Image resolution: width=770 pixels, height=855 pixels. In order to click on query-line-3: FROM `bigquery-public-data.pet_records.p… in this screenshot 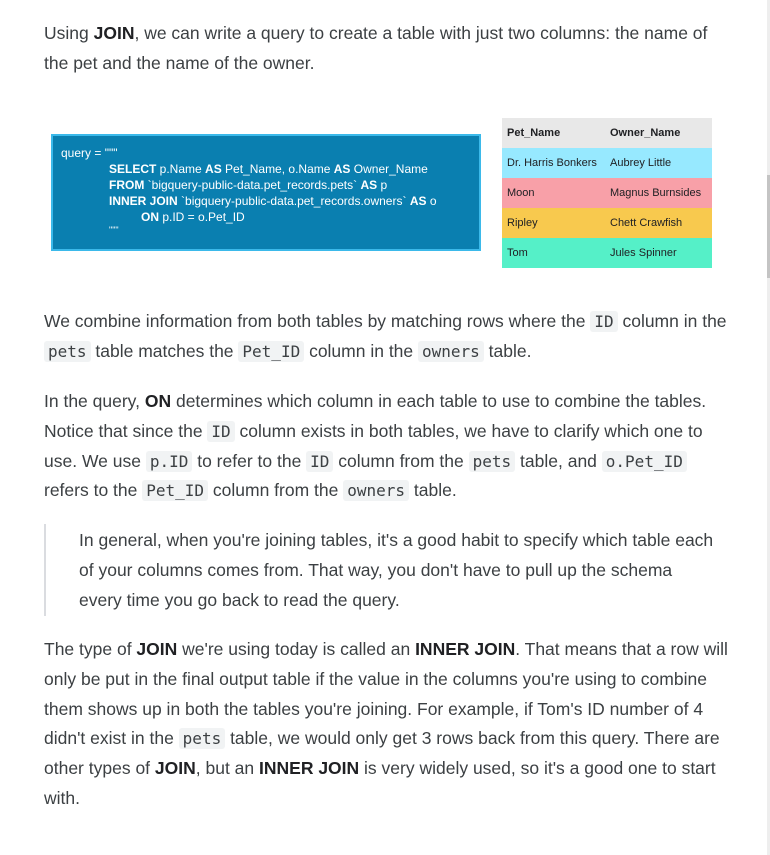, I will do `click(248, 185)`.